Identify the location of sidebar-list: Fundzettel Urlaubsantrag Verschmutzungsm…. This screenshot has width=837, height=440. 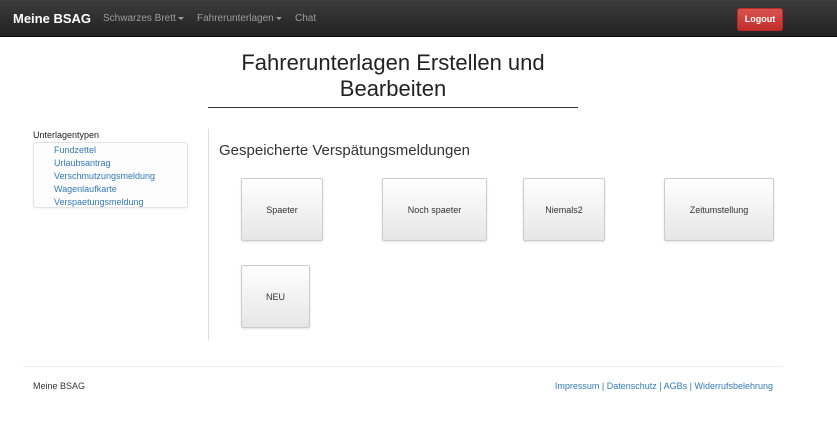
(110, 175).